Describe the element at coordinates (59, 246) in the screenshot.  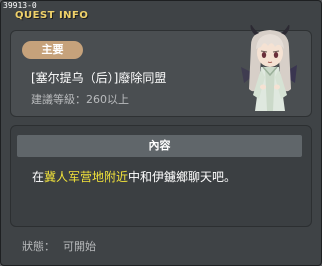
I see `quest-status: 狀態： 可開始` at that location.